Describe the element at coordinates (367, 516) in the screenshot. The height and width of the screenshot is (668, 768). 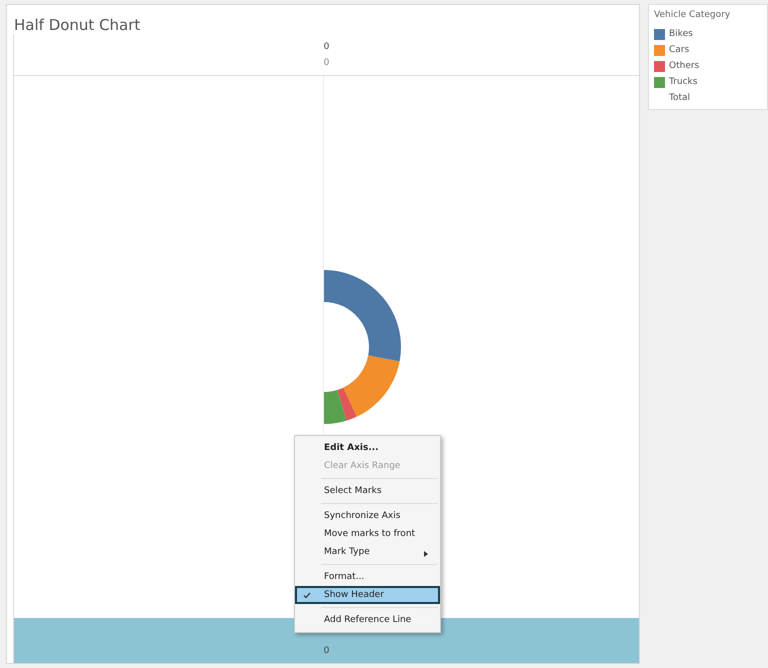
I see `menu-item: Synchronize Axis` at that location.